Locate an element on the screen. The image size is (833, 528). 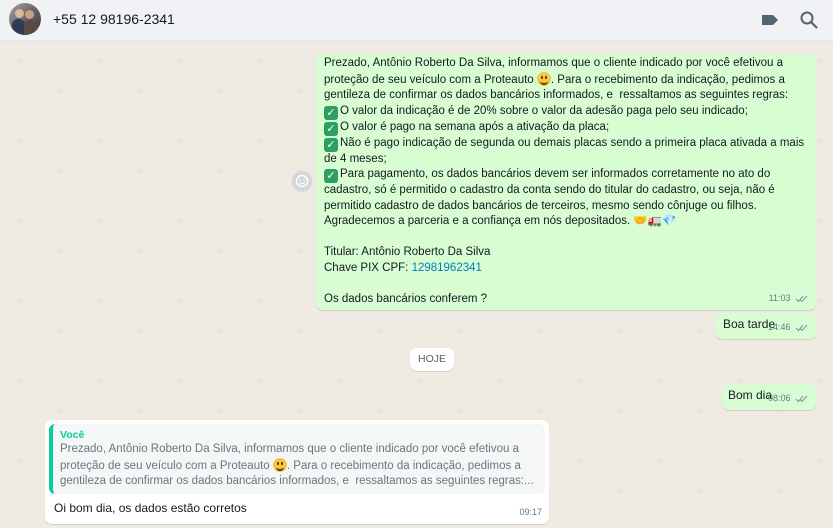
chat-header: +55 12 98196-2341 is located at coordinates (416, 20).